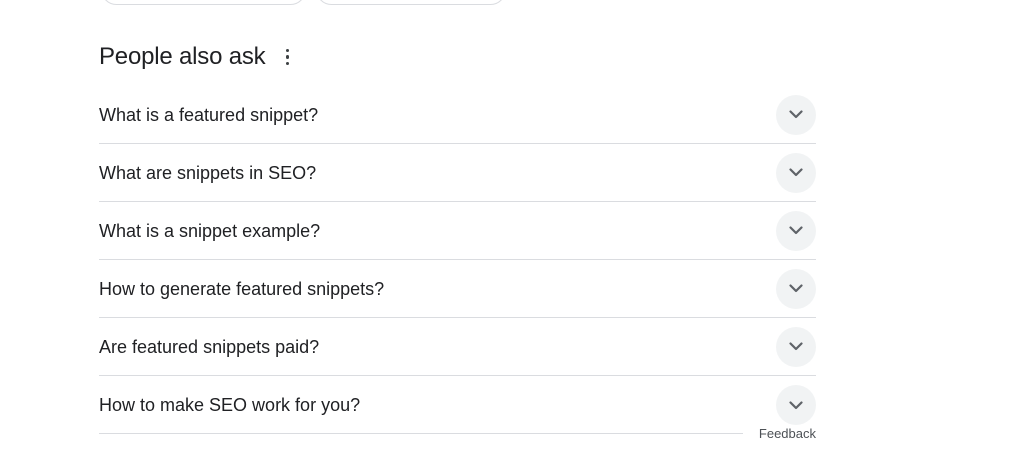 Image resolution: width=1024 pixels, height=471 pixels. Describe the element at coordinates (421, 433) in the screenshot. I see `divider` at that location.